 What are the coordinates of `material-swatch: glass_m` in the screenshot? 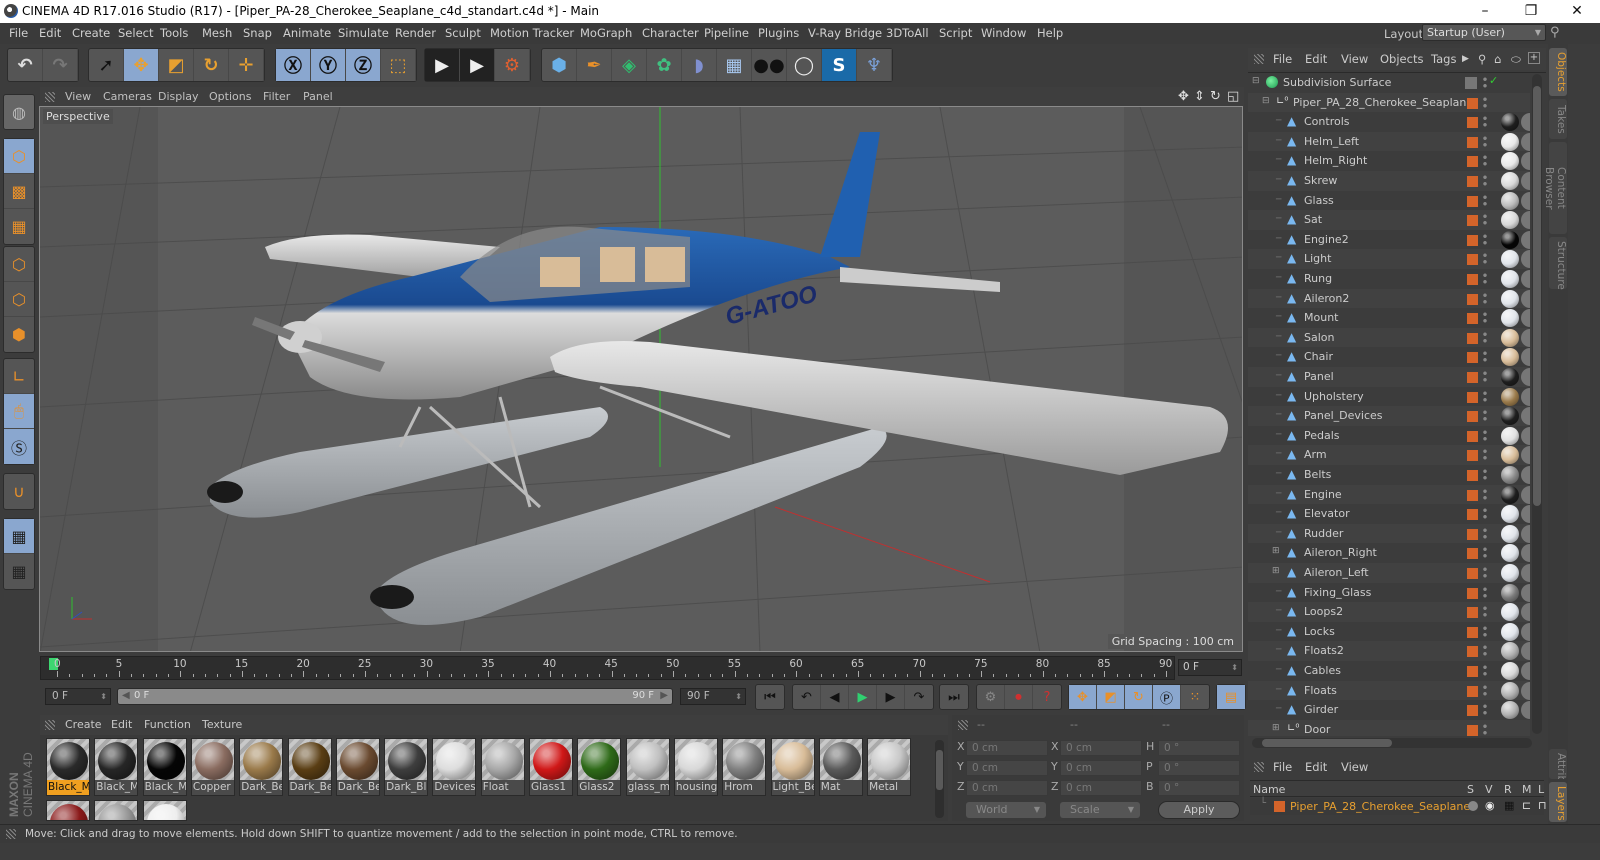 It's located at (647, 767).